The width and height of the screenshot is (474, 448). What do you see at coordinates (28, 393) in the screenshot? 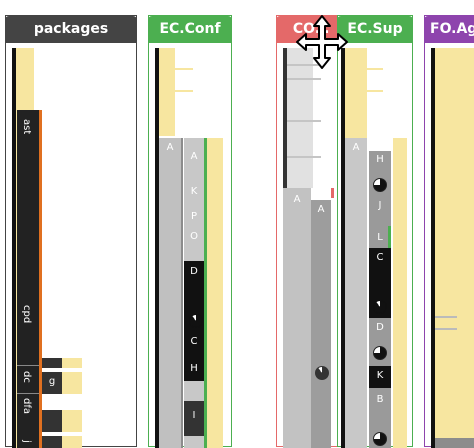
I see `bar-dfa-sep` at bounding box center [28, 393].